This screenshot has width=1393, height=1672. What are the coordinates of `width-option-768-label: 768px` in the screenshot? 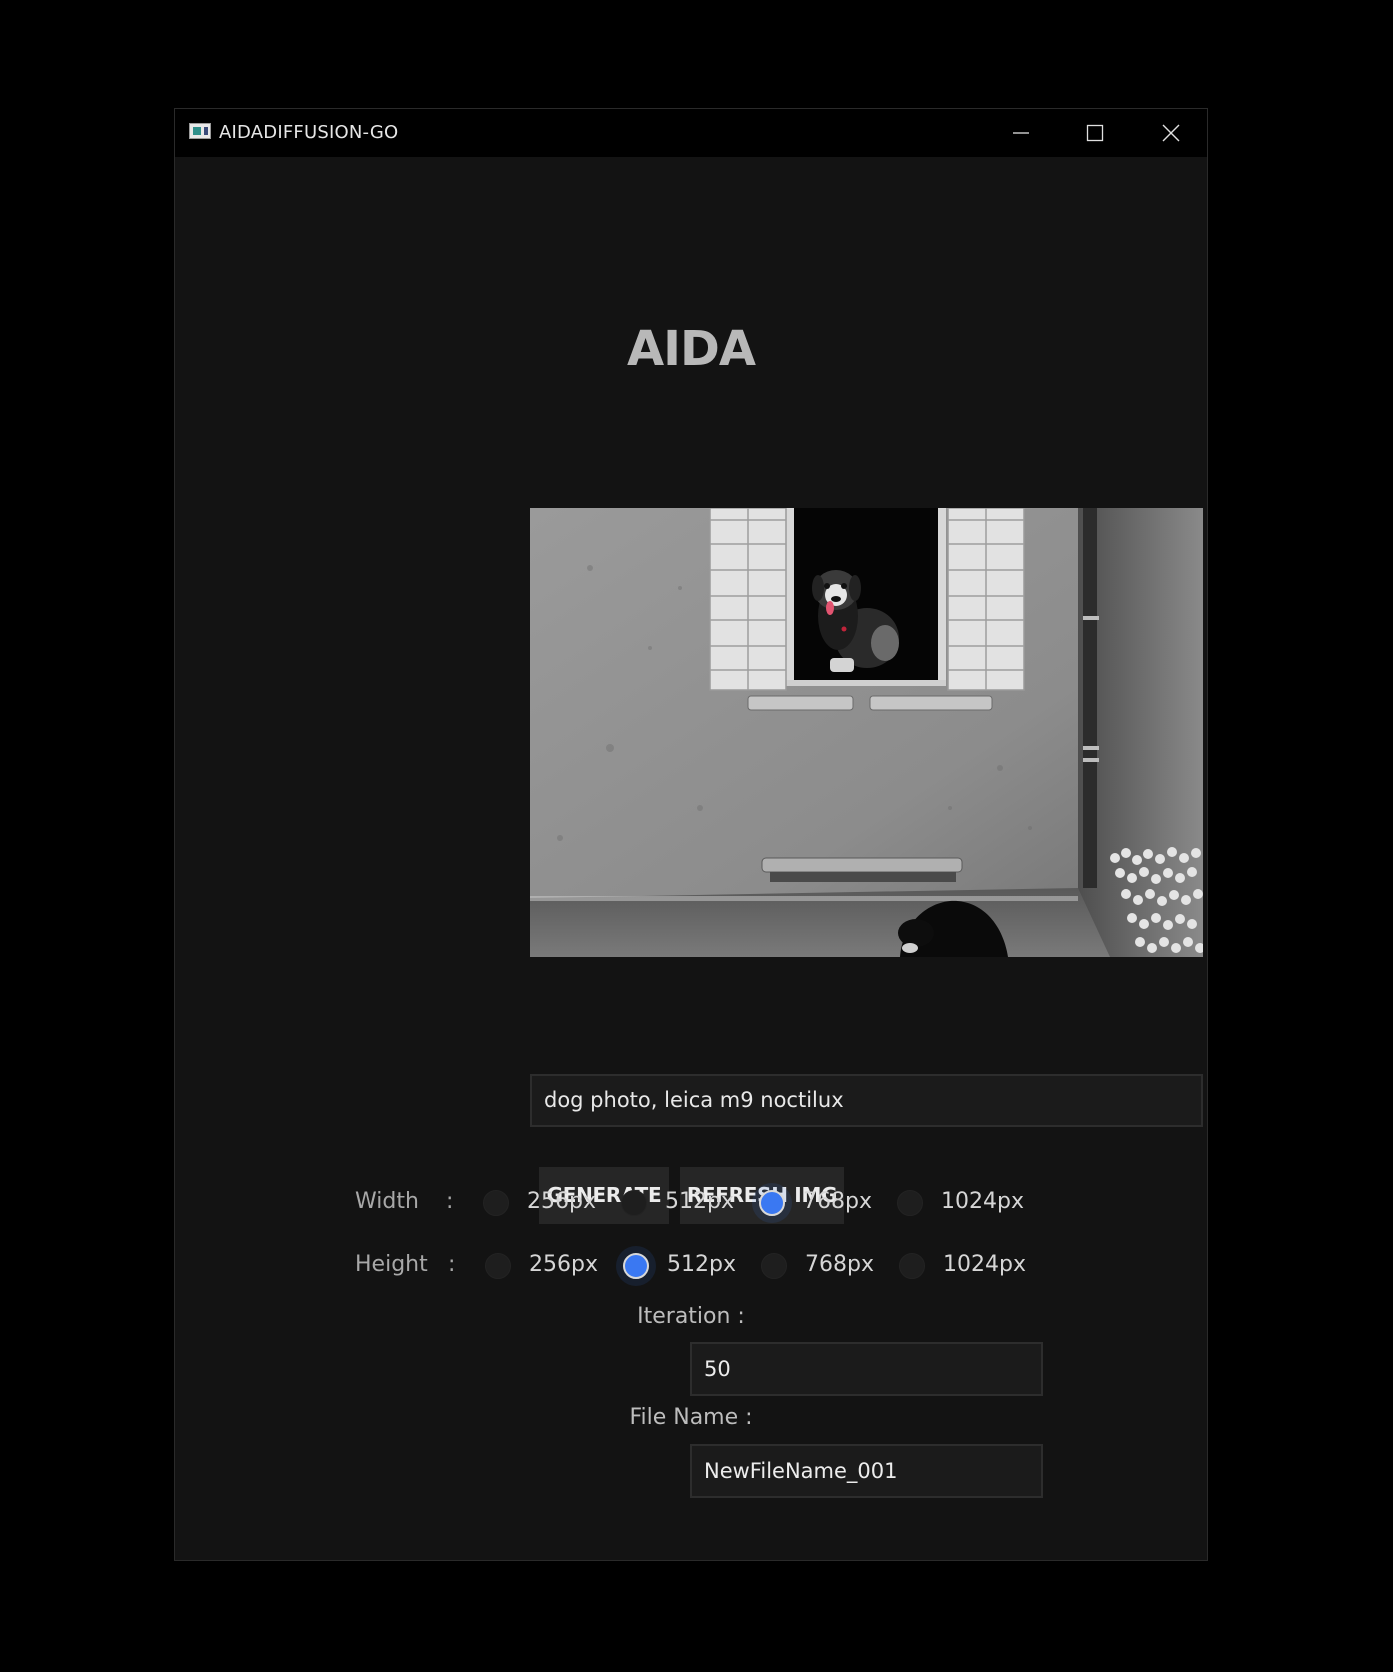 It's located at (837, 1201).